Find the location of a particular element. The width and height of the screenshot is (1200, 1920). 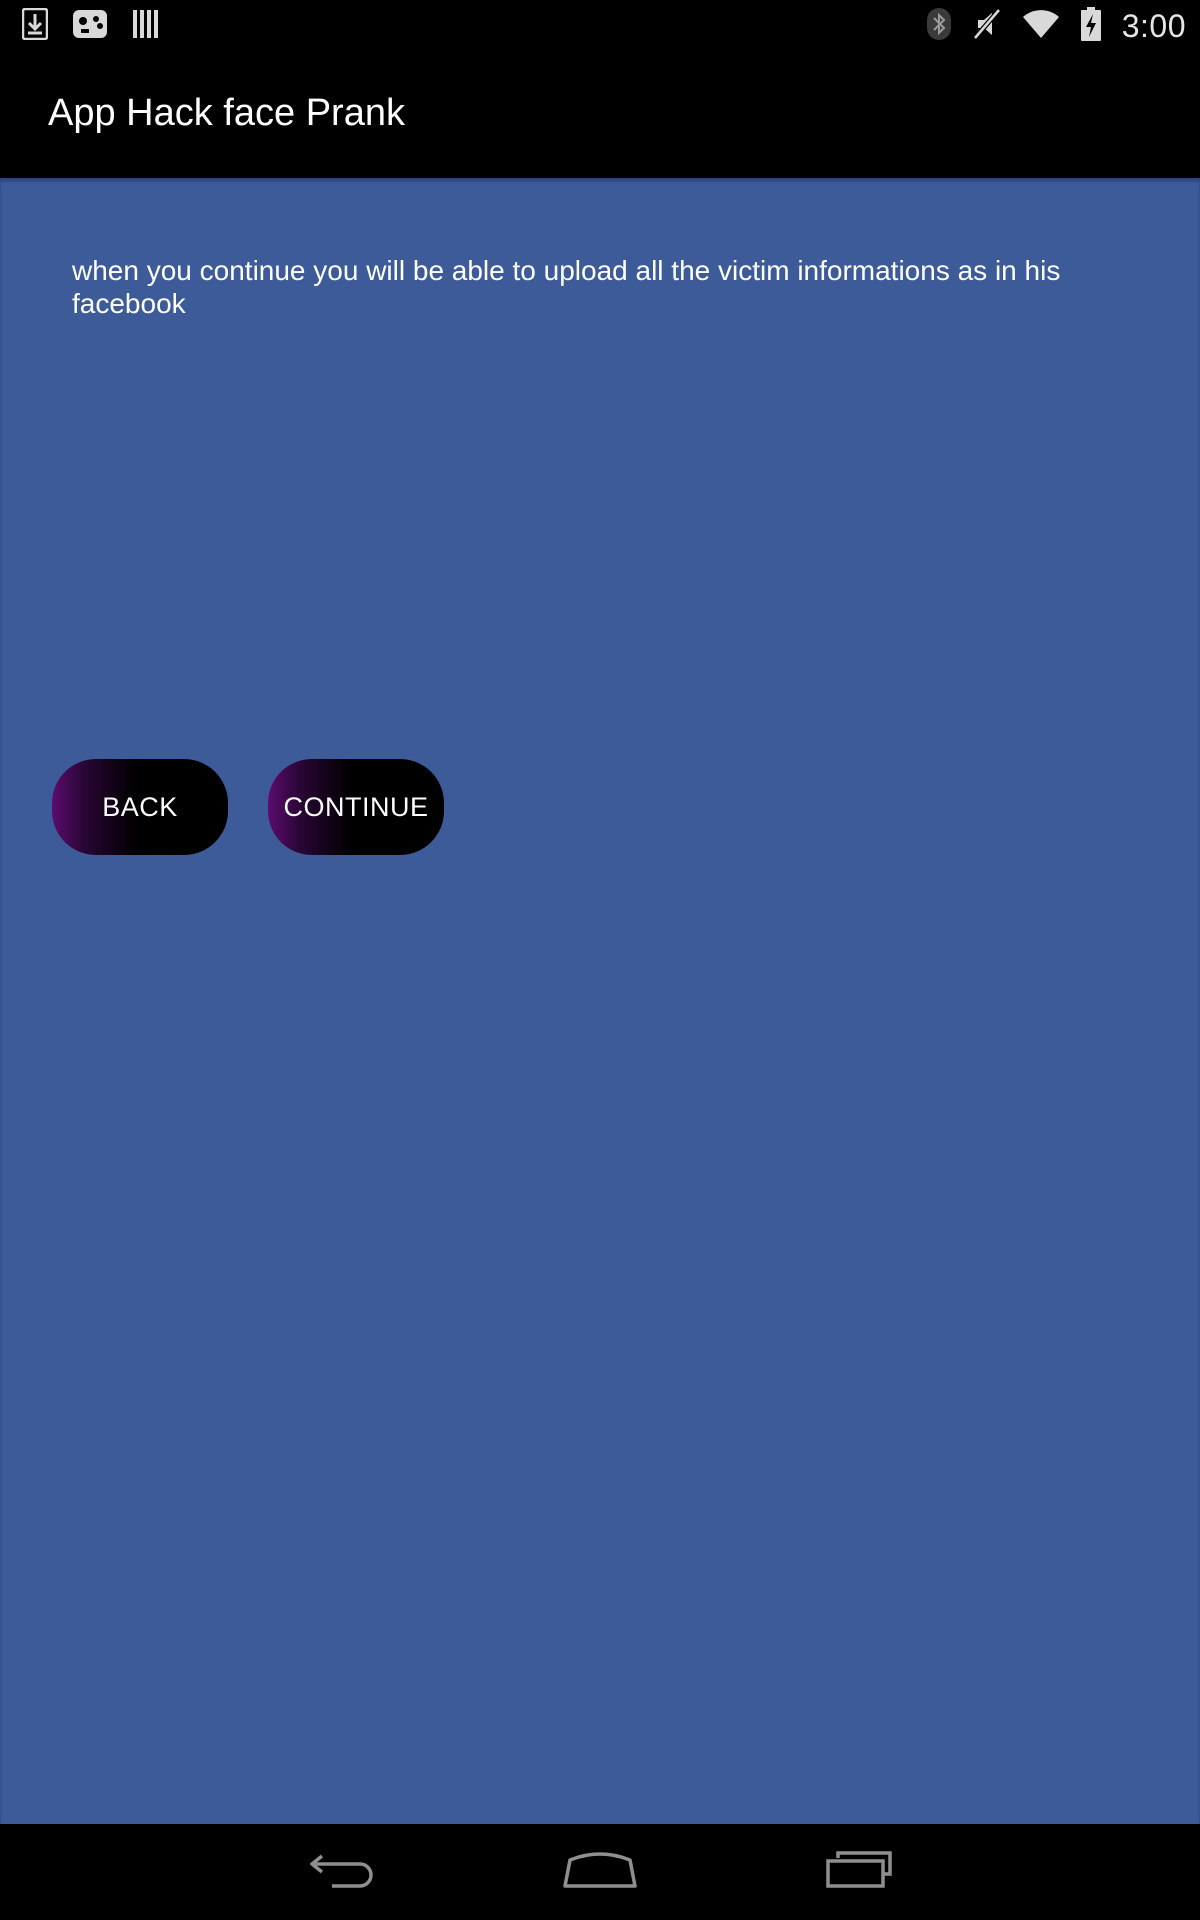

barcode-icon is located at coordinates (146, 26).